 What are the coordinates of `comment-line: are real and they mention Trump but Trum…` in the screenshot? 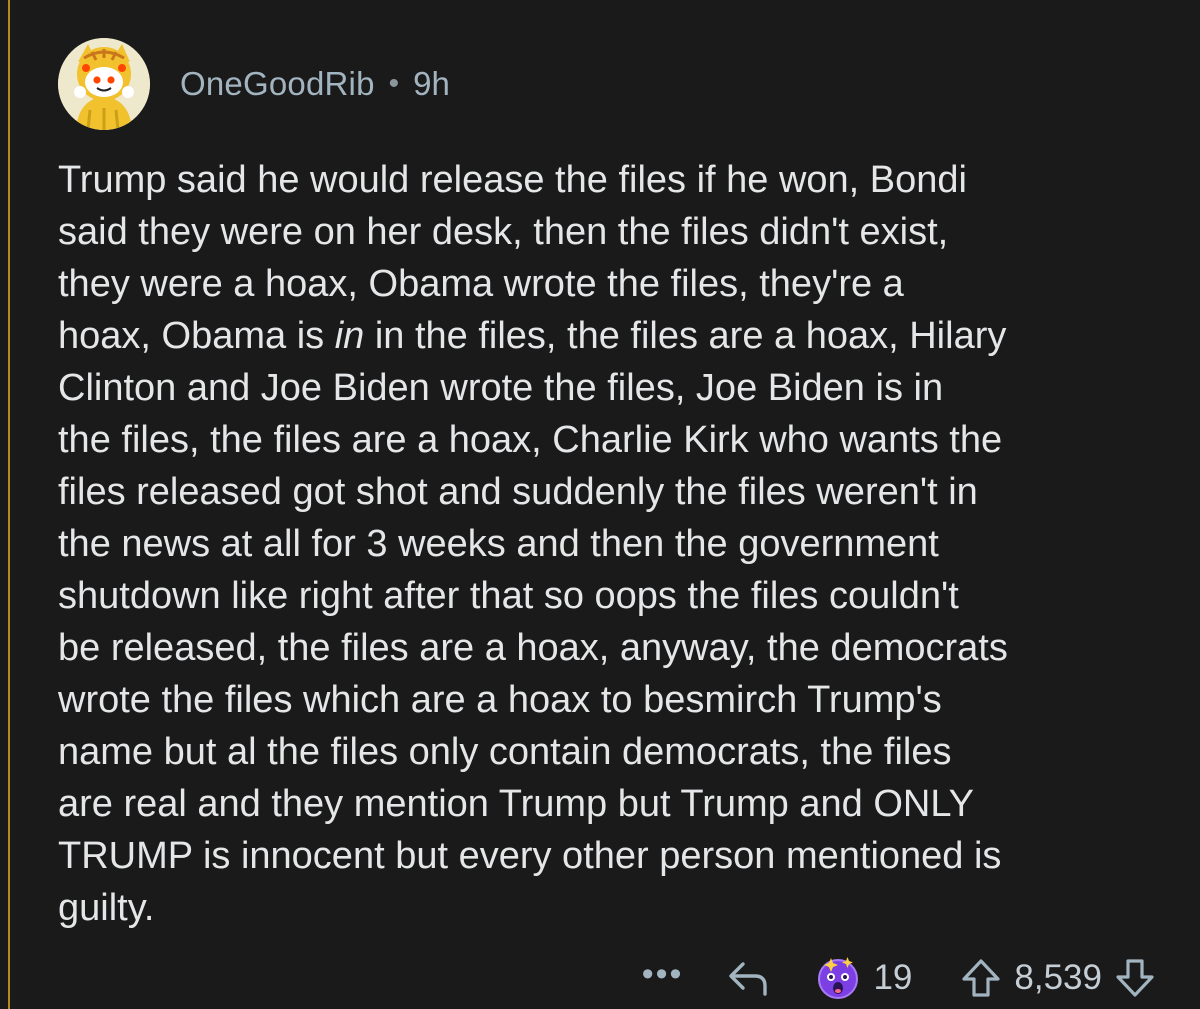 It's located at (516, 804).